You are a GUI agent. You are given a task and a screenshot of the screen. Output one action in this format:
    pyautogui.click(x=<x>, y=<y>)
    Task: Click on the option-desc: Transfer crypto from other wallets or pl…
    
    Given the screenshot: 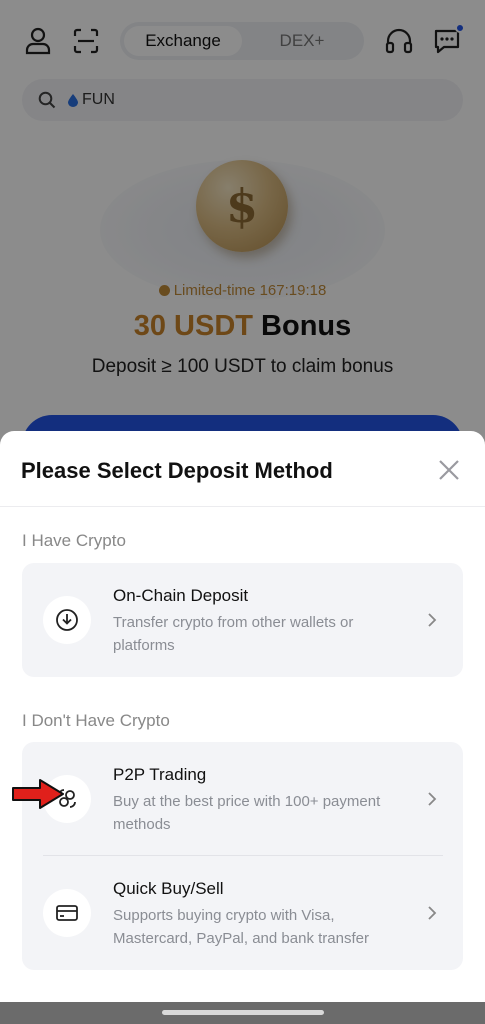 What is the action you would take?
    pyautogui.click(x=233, y=634)
    